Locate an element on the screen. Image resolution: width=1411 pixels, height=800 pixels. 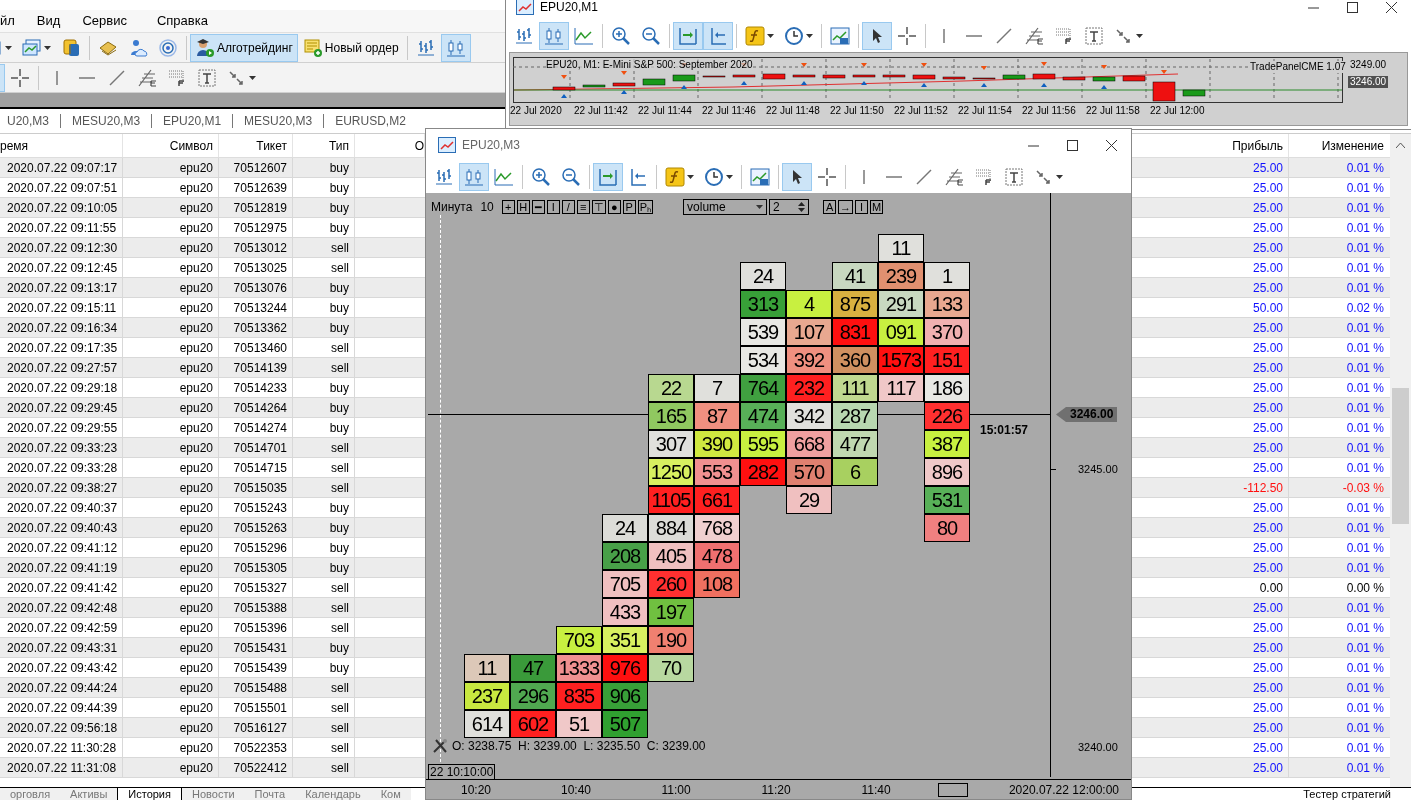
period-count: 10 is located at coordinates (487, 207).